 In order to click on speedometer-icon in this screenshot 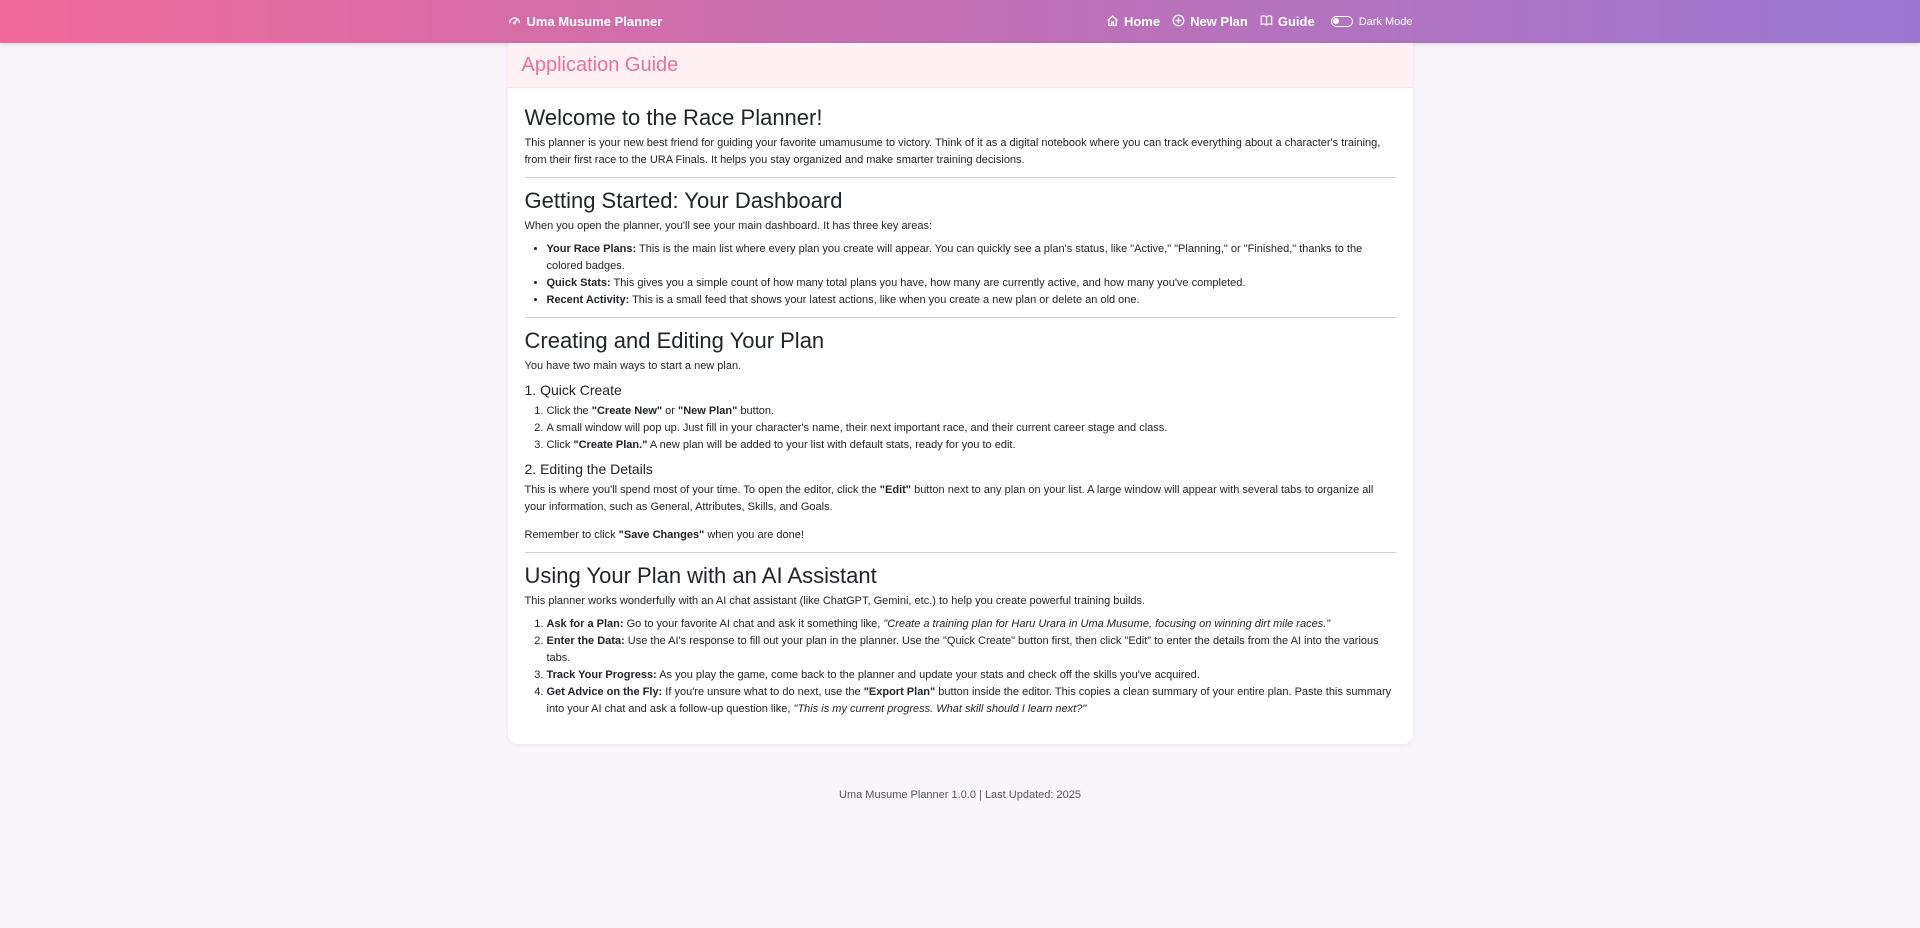, I will do `click(517, 22)`.